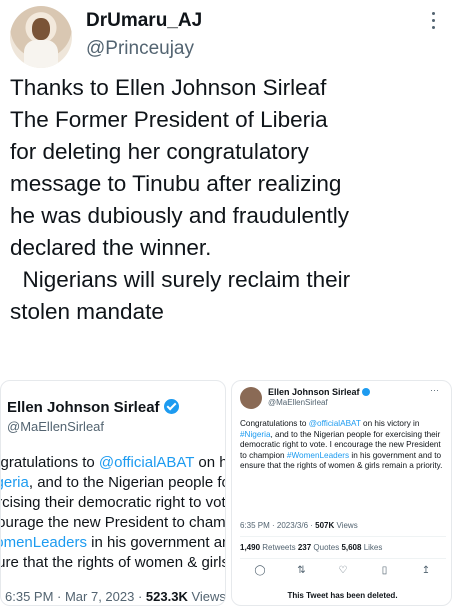  What do you see at coordinates (56, 426) in the screenshot?
I see `left-shot-handle: @MaEllenSirleaf` at bounding box center [56, 426].